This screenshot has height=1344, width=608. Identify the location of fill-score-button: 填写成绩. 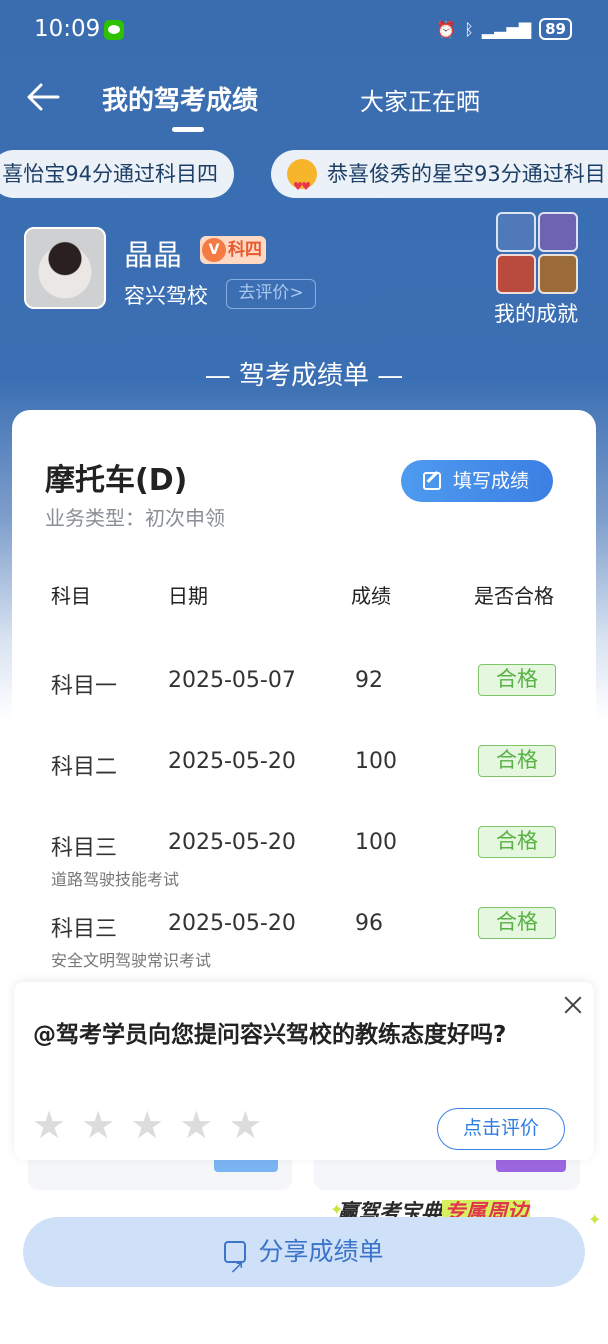
(477, 481).